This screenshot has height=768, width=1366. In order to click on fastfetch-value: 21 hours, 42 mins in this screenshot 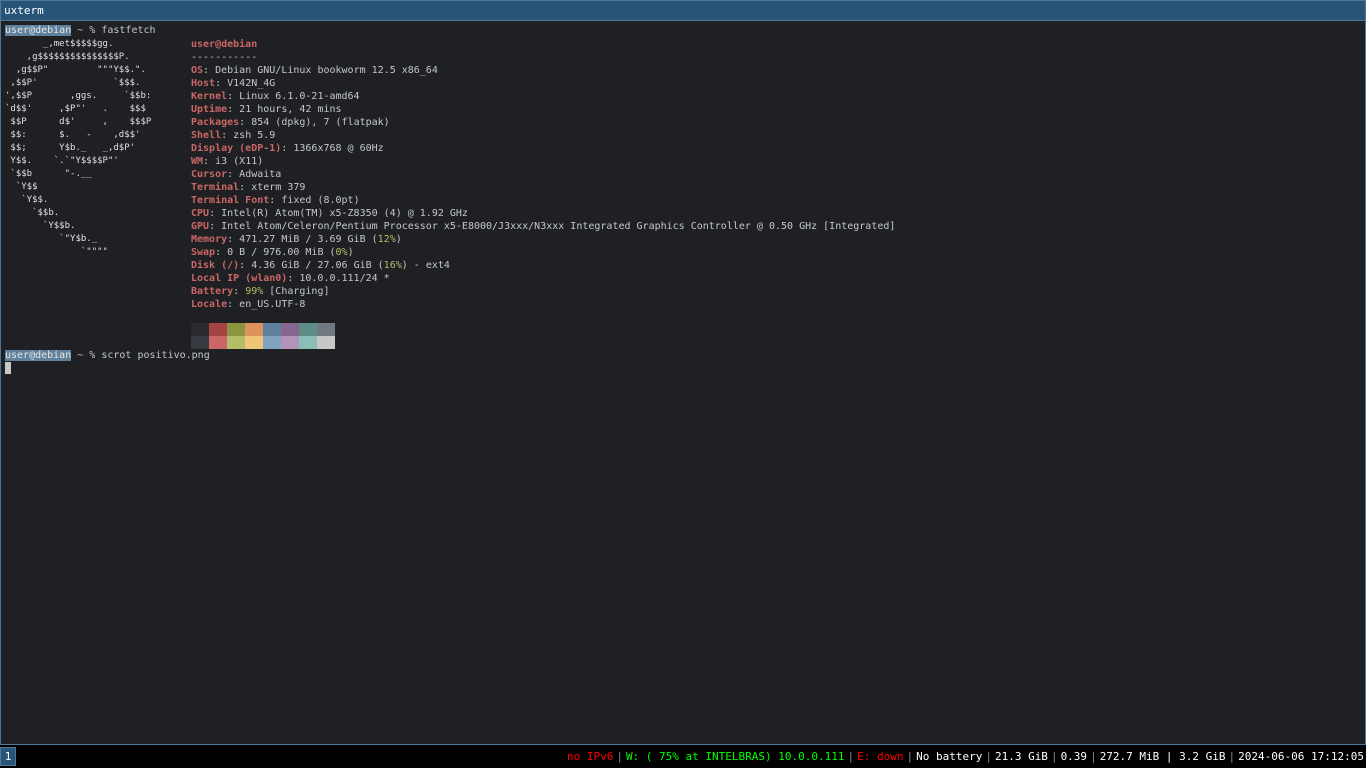, I will do `click(290, 109)`.